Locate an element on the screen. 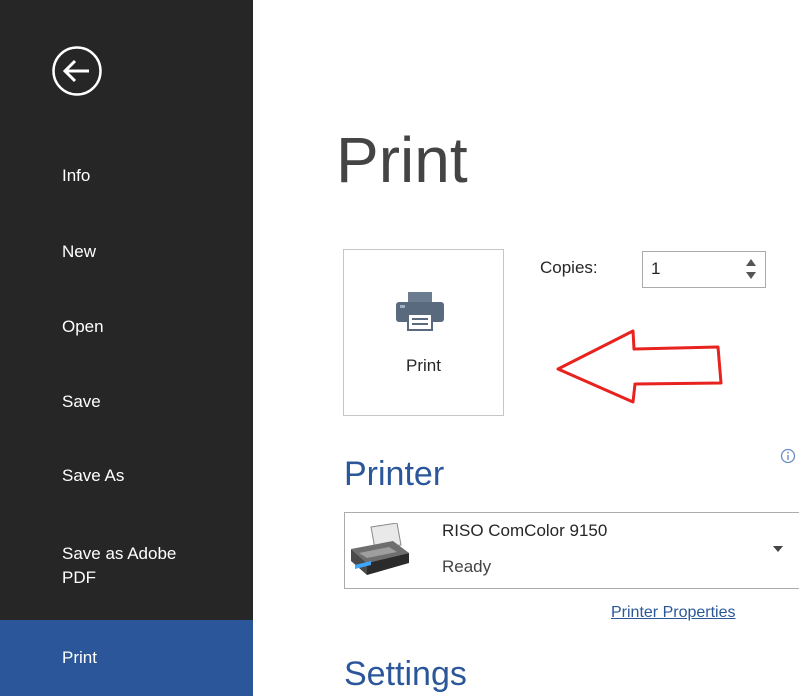 The height and width of the screenshot is (696, 799). settings-section-title: Settings is located at coordinates (405, 674).